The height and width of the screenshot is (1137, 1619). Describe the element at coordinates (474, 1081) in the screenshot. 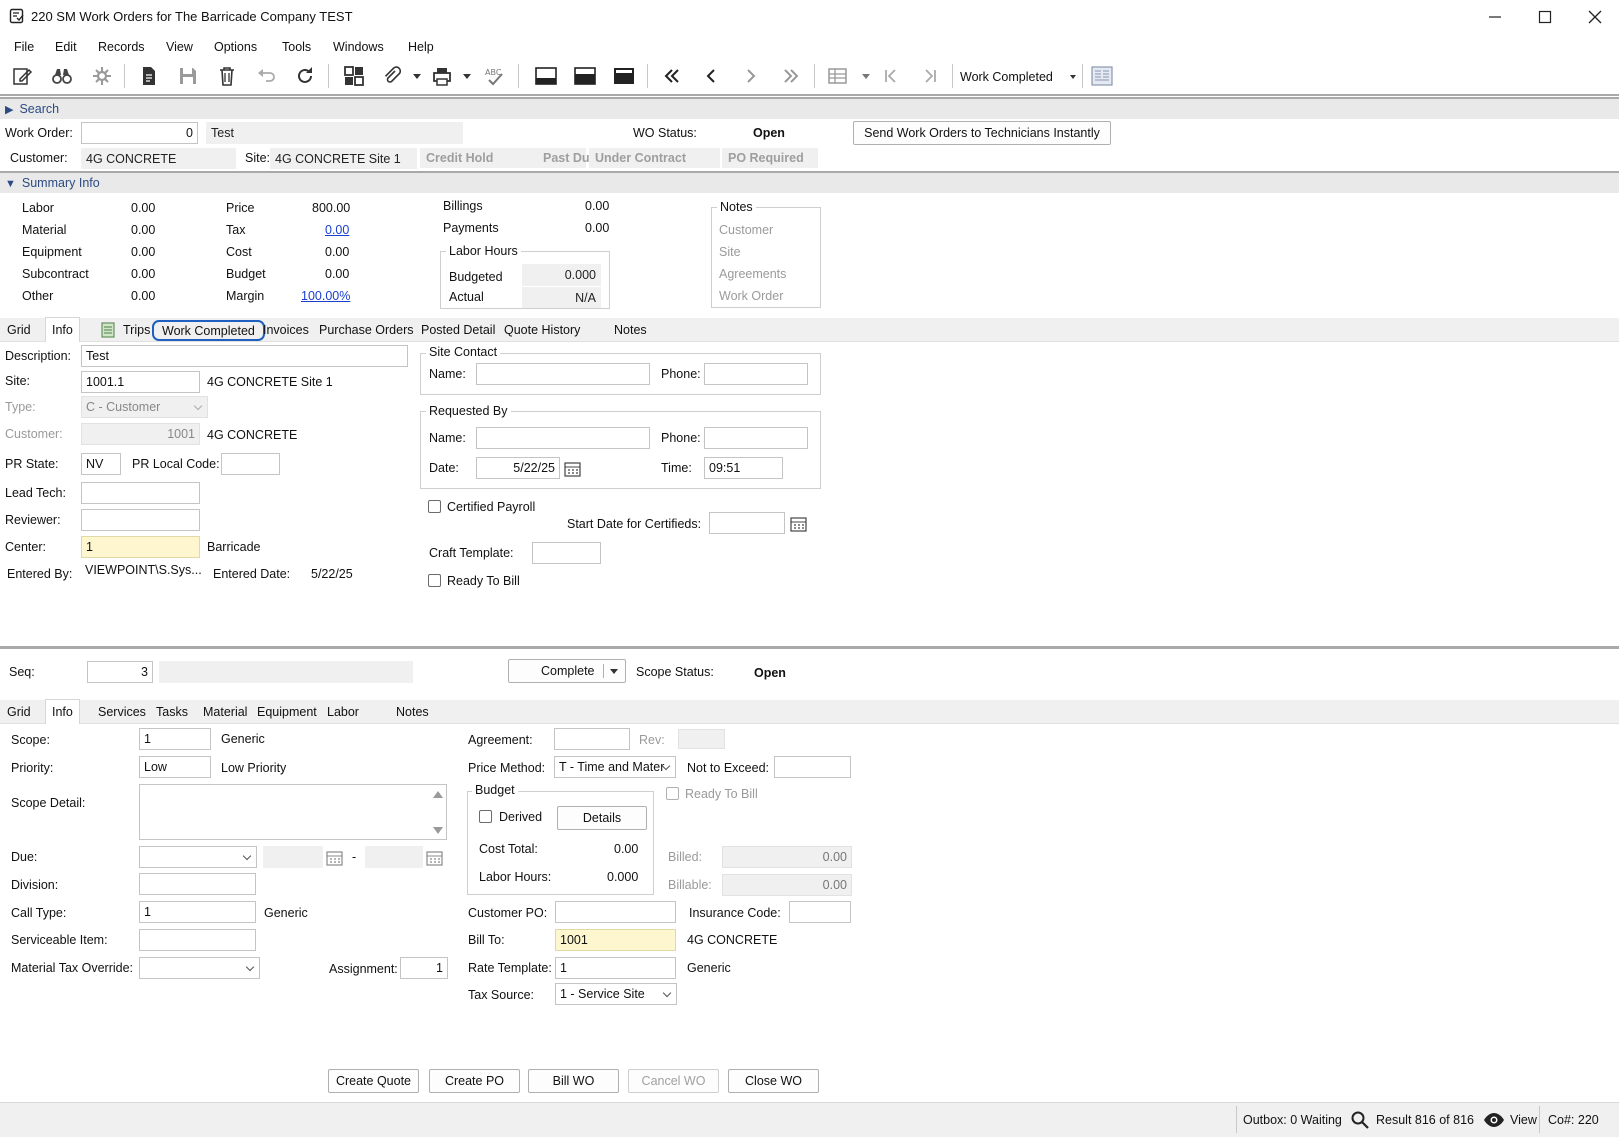

I see `create-po-button: Create PO` at that location.